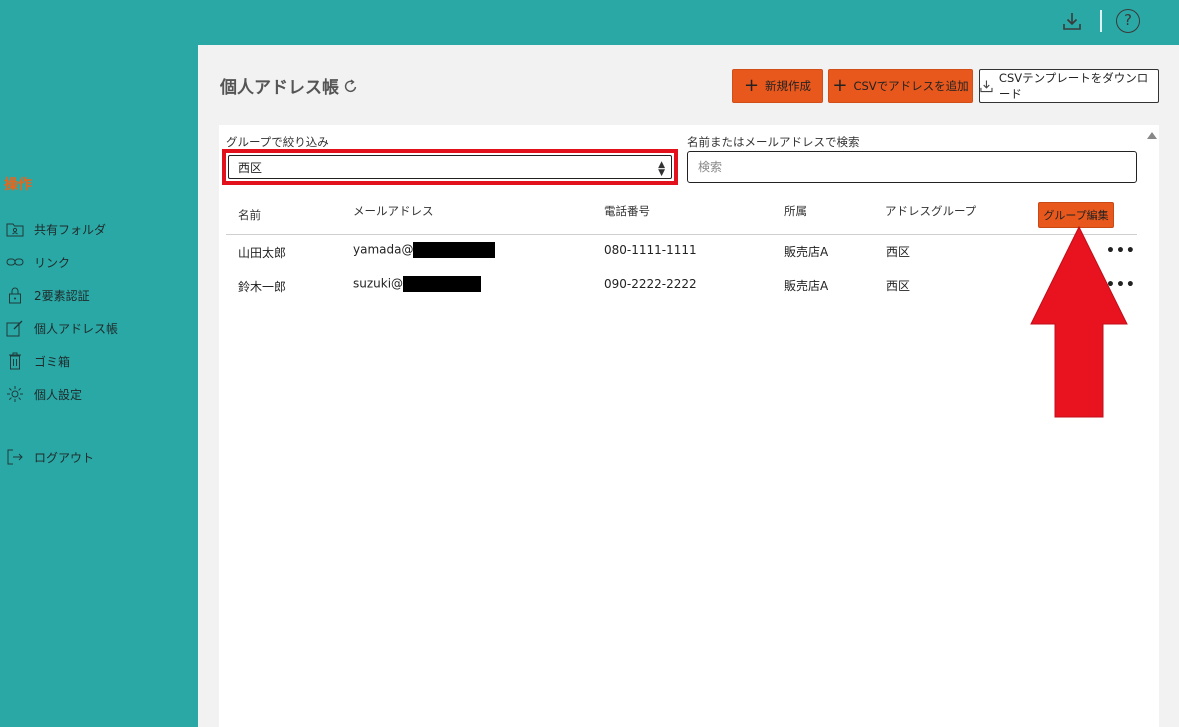  I want to click on csv-template-download-button: CSVテンプレートをダウンロード, so click(1069, 86).